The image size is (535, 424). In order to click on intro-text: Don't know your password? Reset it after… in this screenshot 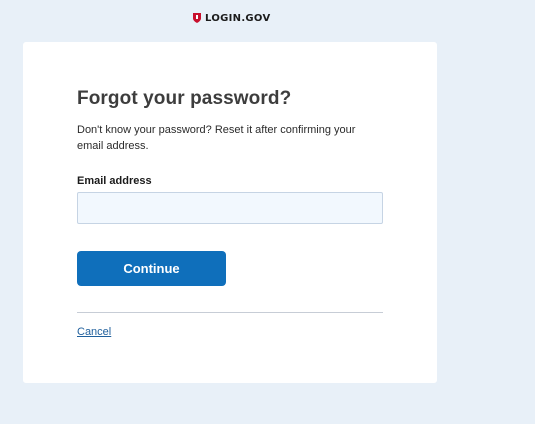, I will do `click(216, 138)`.